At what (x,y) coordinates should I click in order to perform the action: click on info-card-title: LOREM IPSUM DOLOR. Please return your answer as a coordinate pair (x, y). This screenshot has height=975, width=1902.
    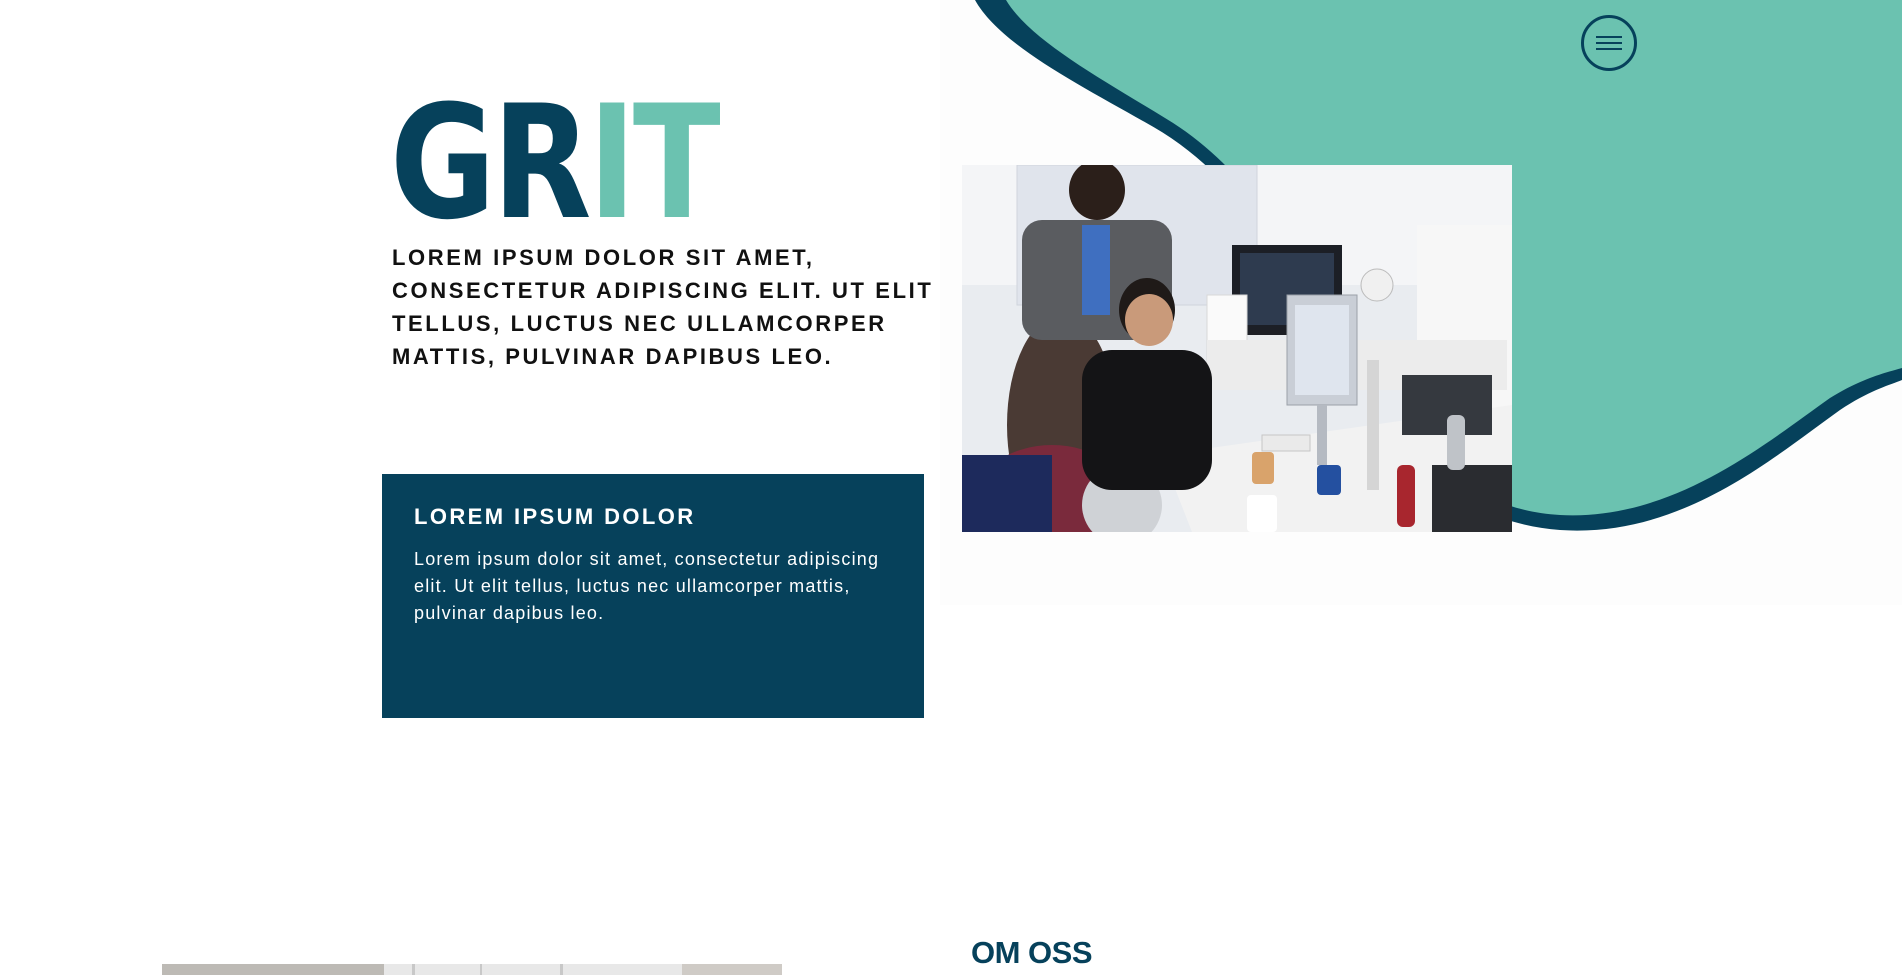
    Looking at the image, I should click on (555, 516).